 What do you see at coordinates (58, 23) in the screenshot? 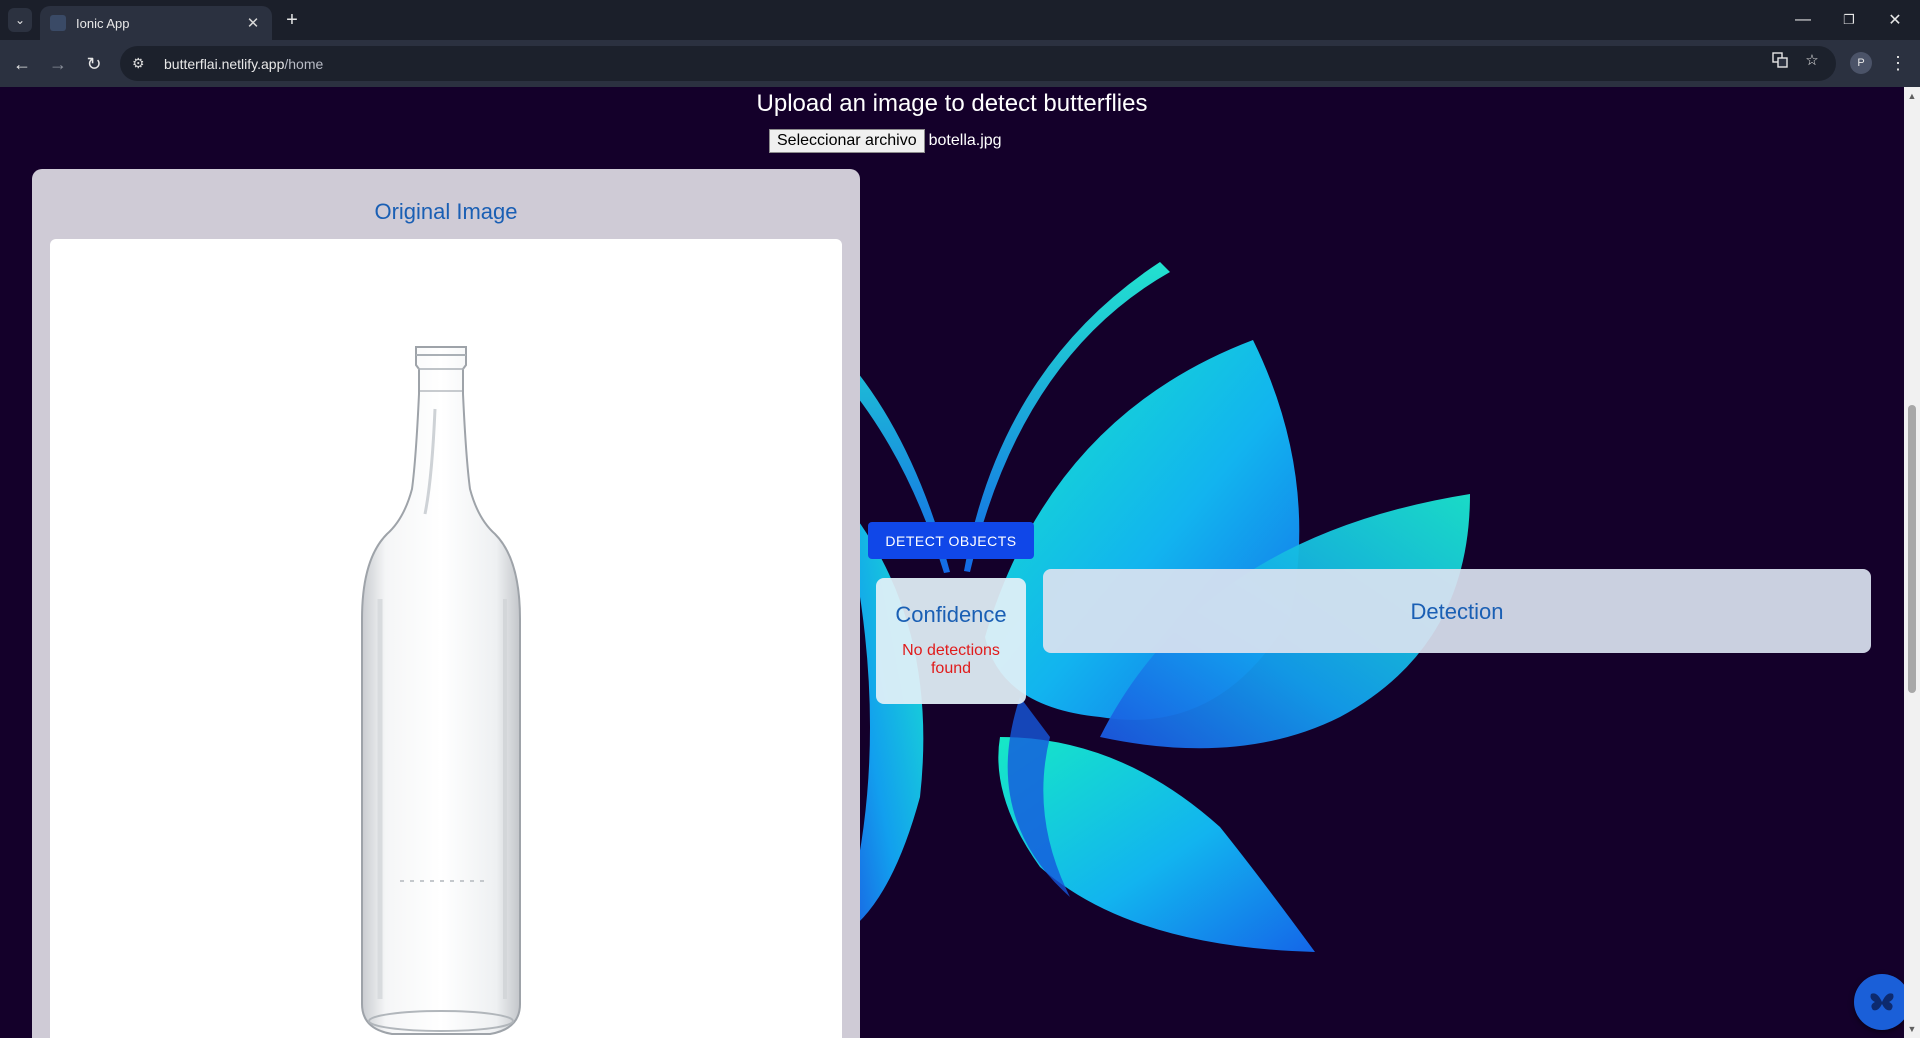
I see `favicon-icon` at bounding box center [58, 23].